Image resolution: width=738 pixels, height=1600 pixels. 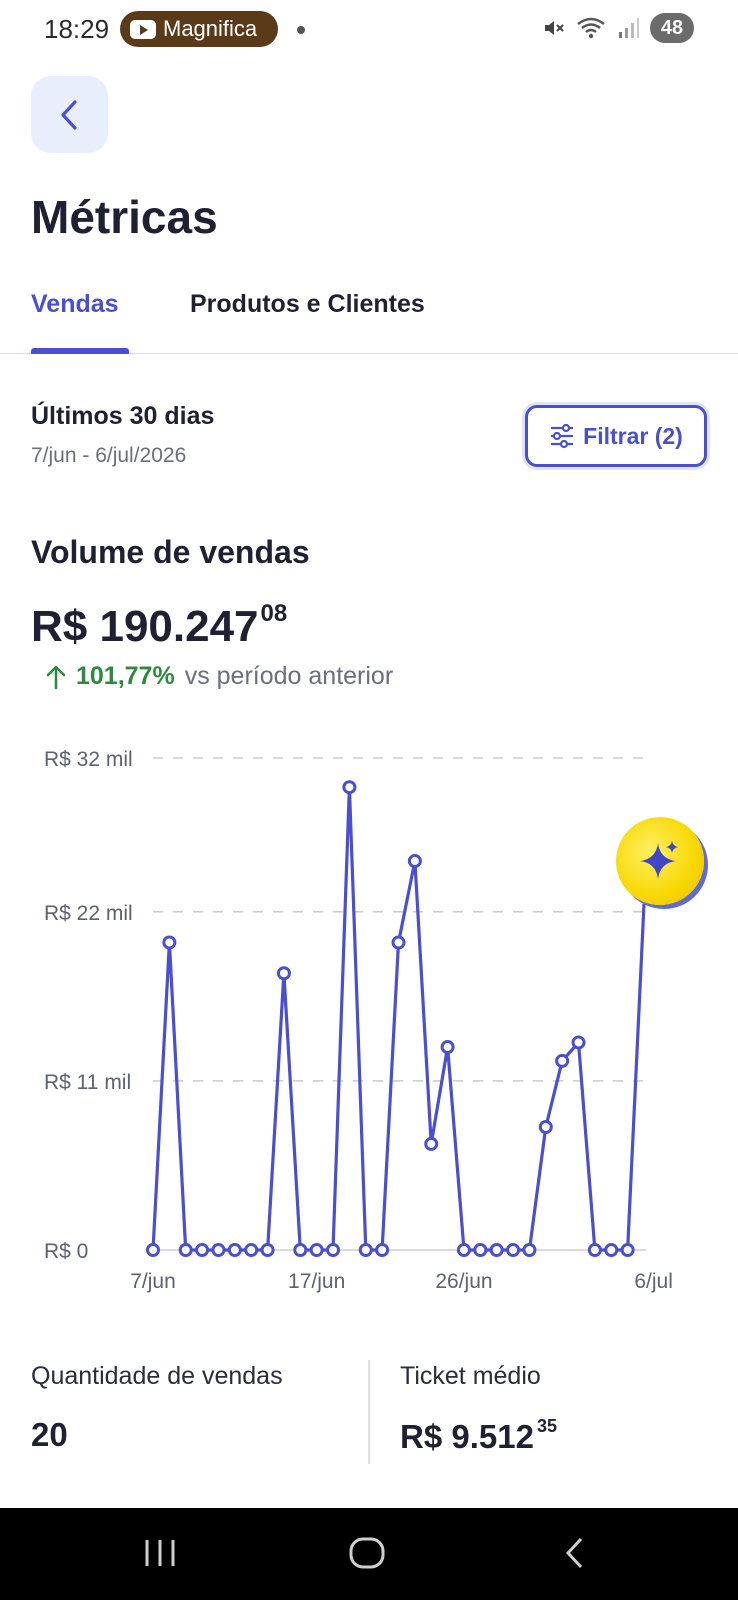 What do you see at coordinates (125, 676) in the screenshot?
I see `change-percentage: 101,77%` at bounding box center [125, 676].